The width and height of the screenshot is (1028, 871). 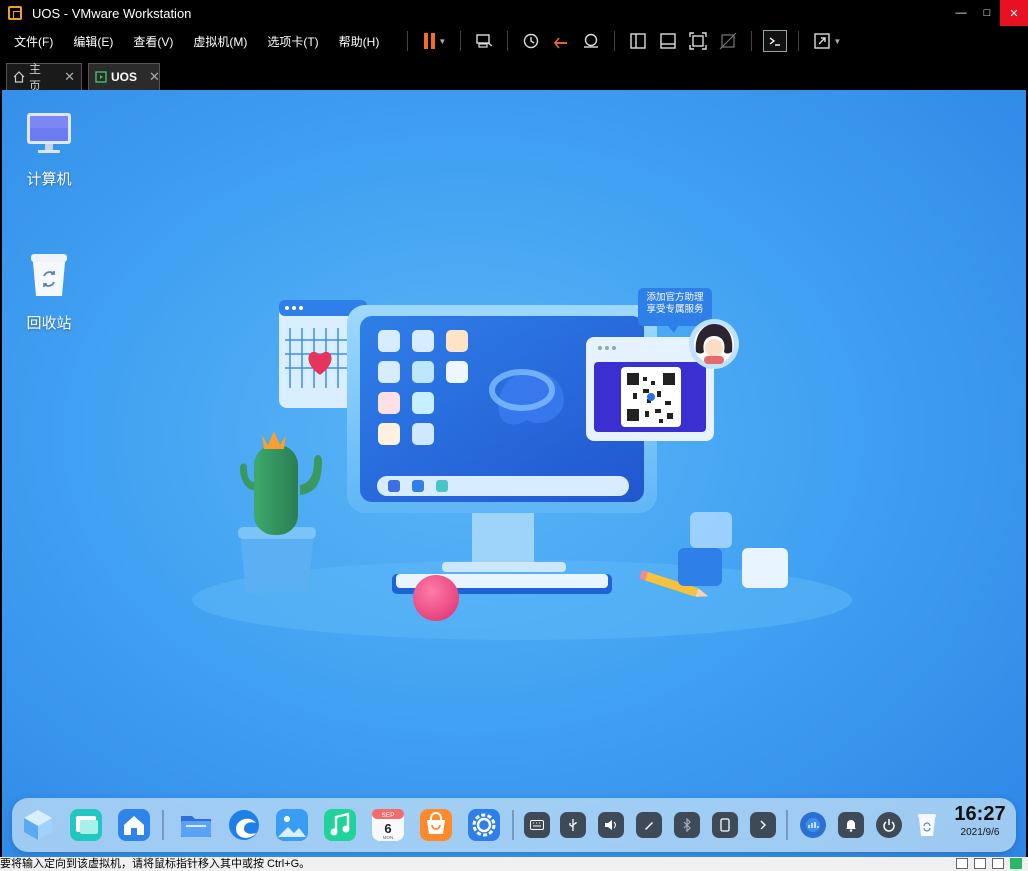 What do you see at coordinates (827, 41) in the screenshot?
I see `stretch-guest-icon: ▼` at bounding box center [827, 41].